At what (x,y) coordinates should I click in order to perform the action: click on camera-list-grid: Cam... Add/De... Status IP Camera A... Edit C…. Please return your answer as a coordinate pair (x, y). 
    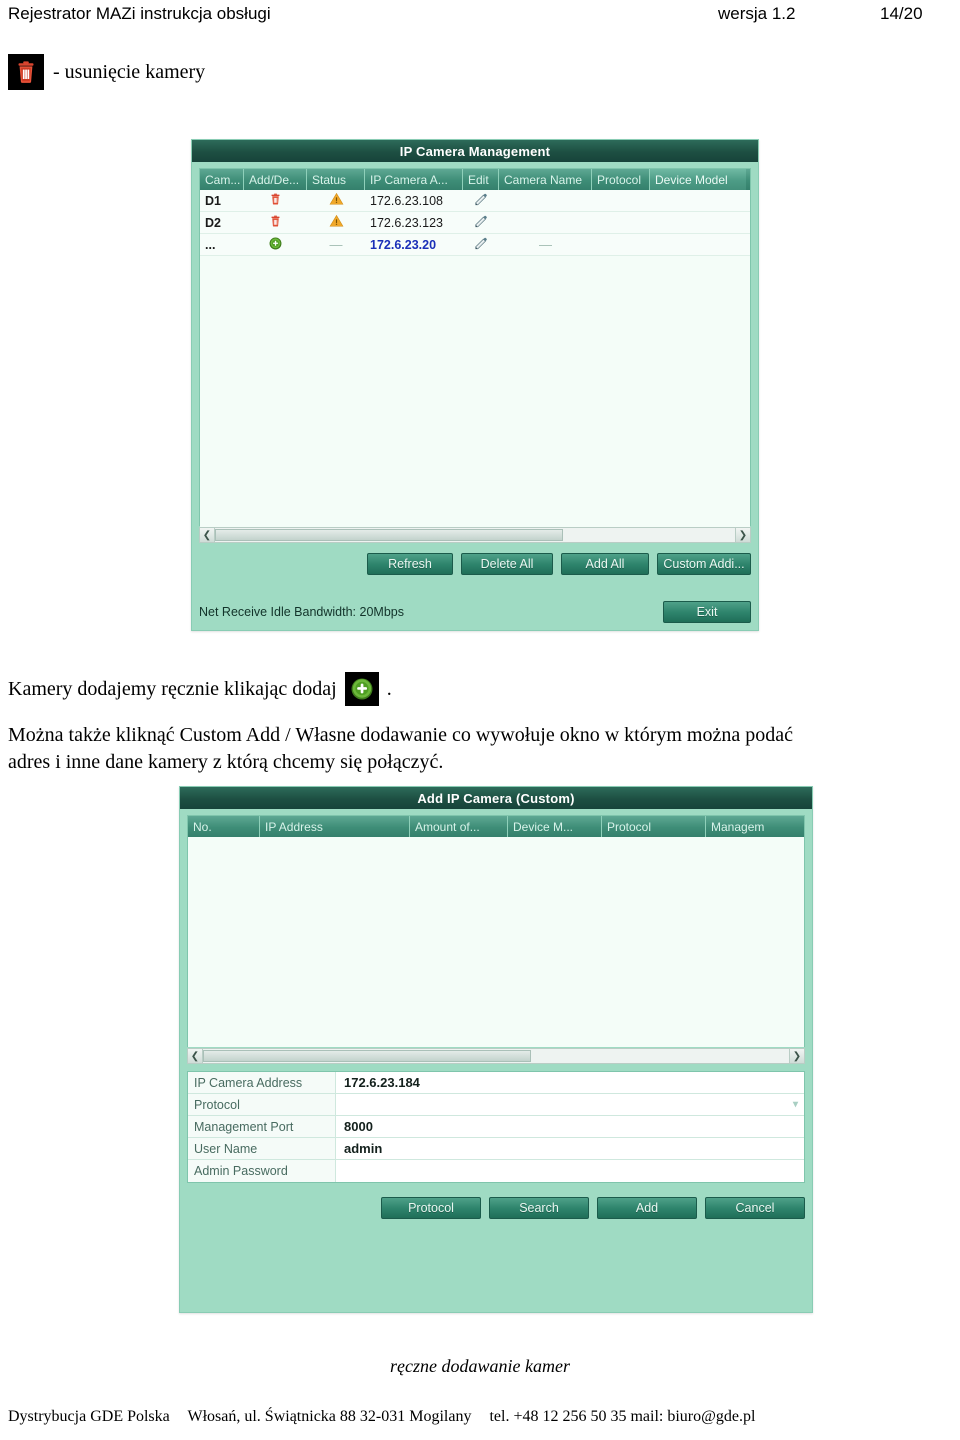
    Looking at the image, I should click on (475, 348).